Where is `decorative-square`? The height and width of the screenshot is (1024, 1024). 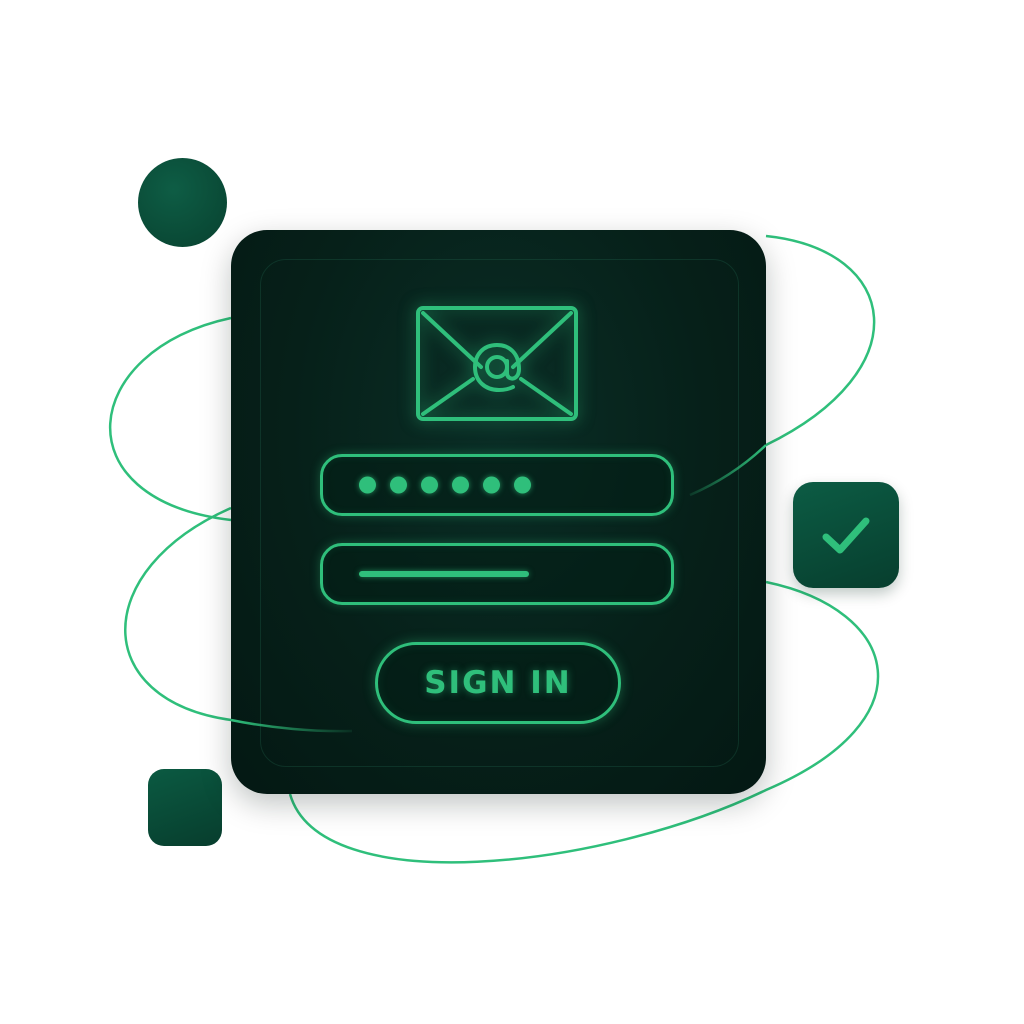 decorative-square is located at coordinates (185, 807).